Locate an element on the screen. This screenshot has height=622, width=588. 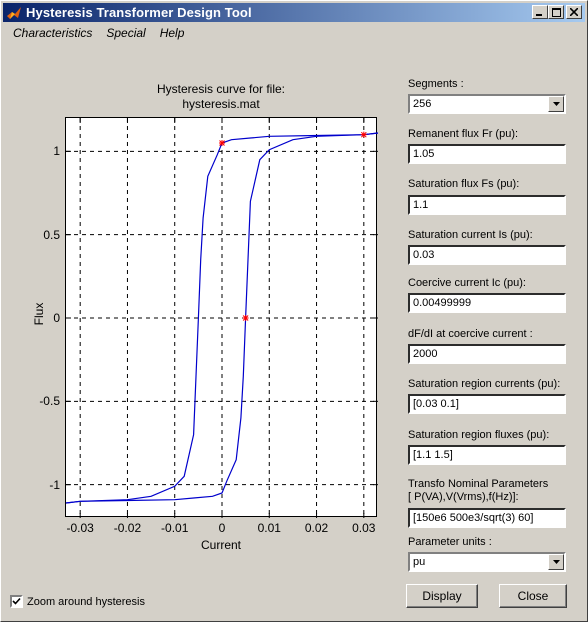
y-axis-label: Flux is located at coordinates (39, 314).